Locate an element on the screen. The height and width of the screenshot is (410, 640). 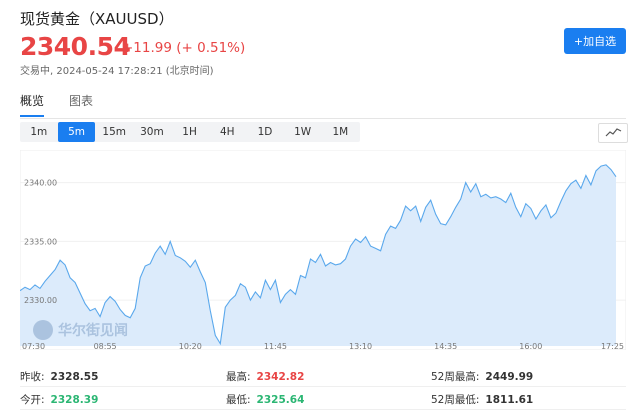
watermark: 华尔街见闻 is located at coordinates (80, 330).